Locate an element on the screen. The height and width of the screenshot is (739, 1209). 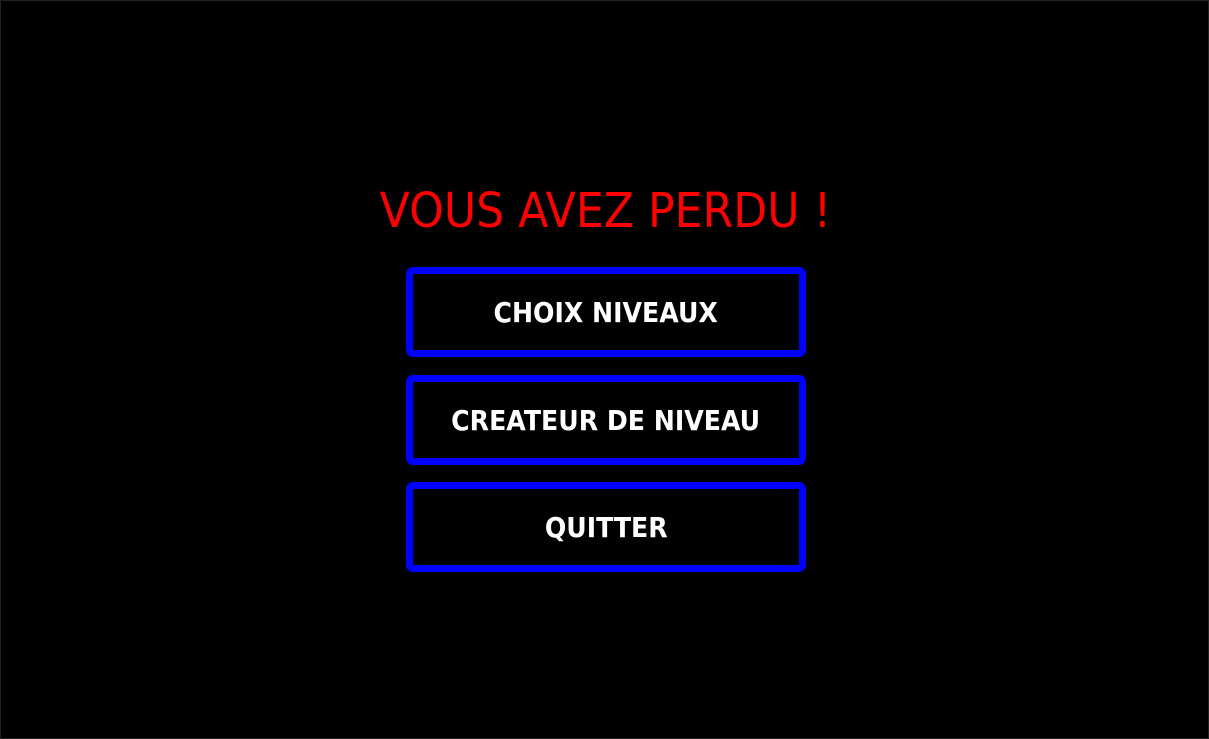
level-editor-button-label: CREATEUR DE NIVEAU is located at coordinates (606, 420).